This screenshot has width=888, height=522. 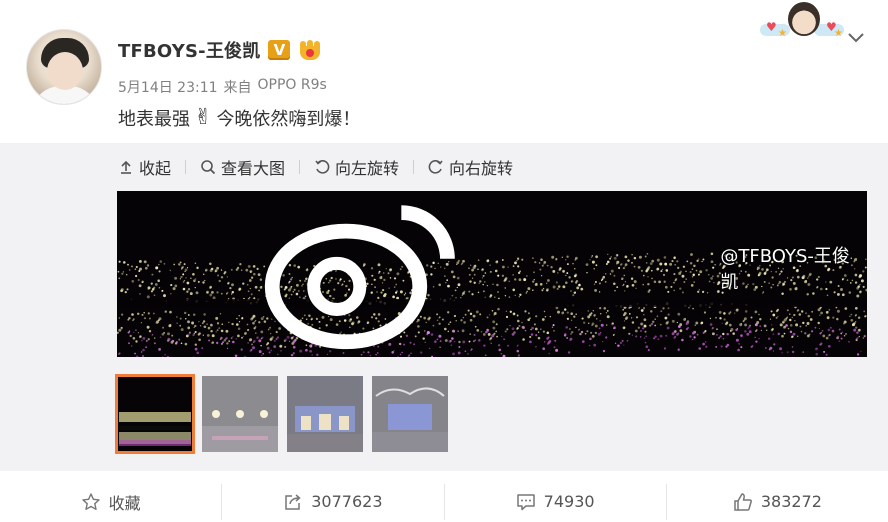 I want to click on favorite-button: 收藏, so click(x=110, y=502).